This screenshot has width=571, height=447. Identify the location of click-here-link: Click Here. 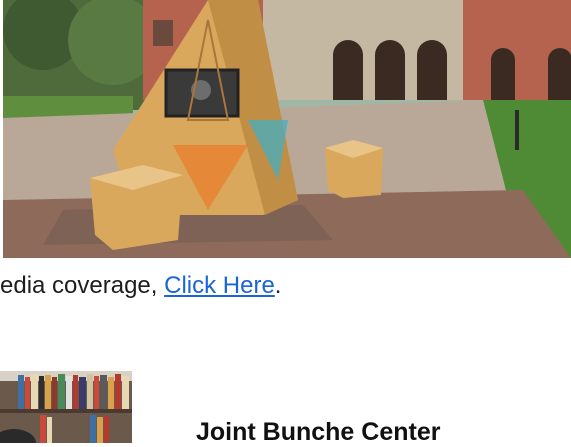
(219, 285).